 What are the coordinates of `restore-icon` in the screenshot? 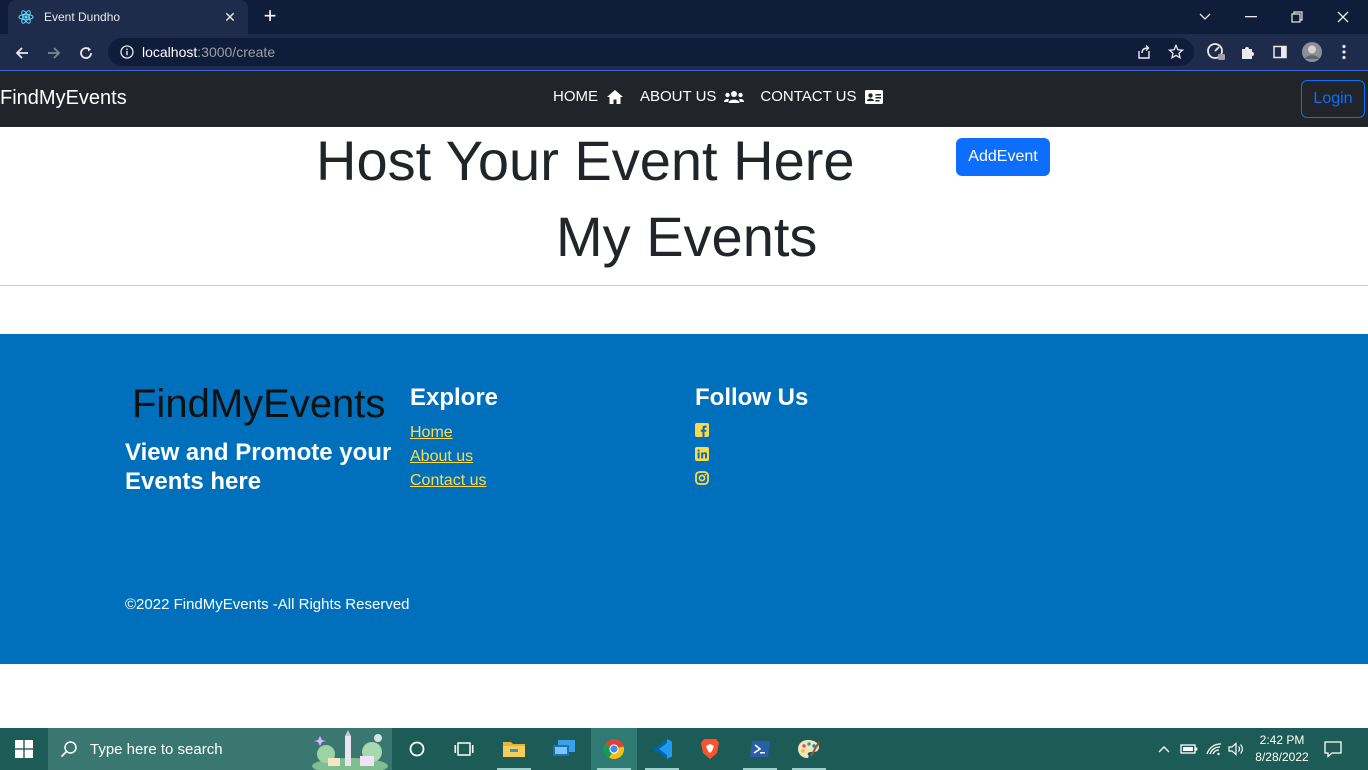 It's located at (1297, 17).